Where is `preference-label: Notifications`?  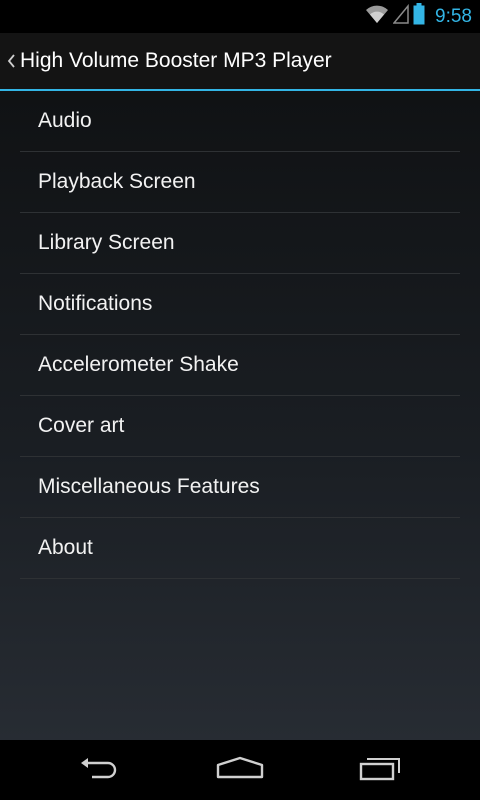
preference-label: Notifications is located at coordinates (95, 303).